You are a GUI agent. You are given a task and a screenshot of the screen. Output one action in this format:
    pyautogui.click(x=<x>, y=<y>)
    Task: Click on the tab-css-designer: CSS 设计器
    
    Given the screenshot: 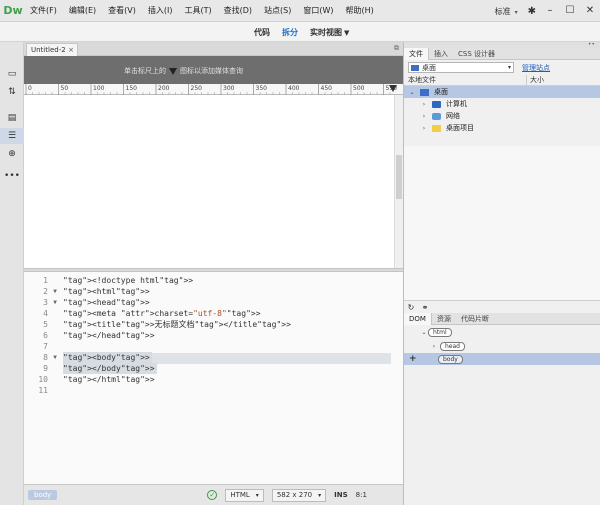 What is the action you would take?
    pyautogui.click(x=476, y=54)
    